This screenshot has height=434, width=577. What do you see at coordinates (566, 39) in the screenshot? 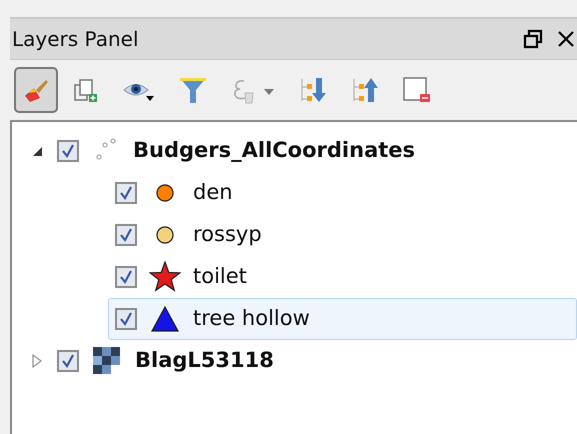
I see `close-icon` at bounding box center [566, 39].